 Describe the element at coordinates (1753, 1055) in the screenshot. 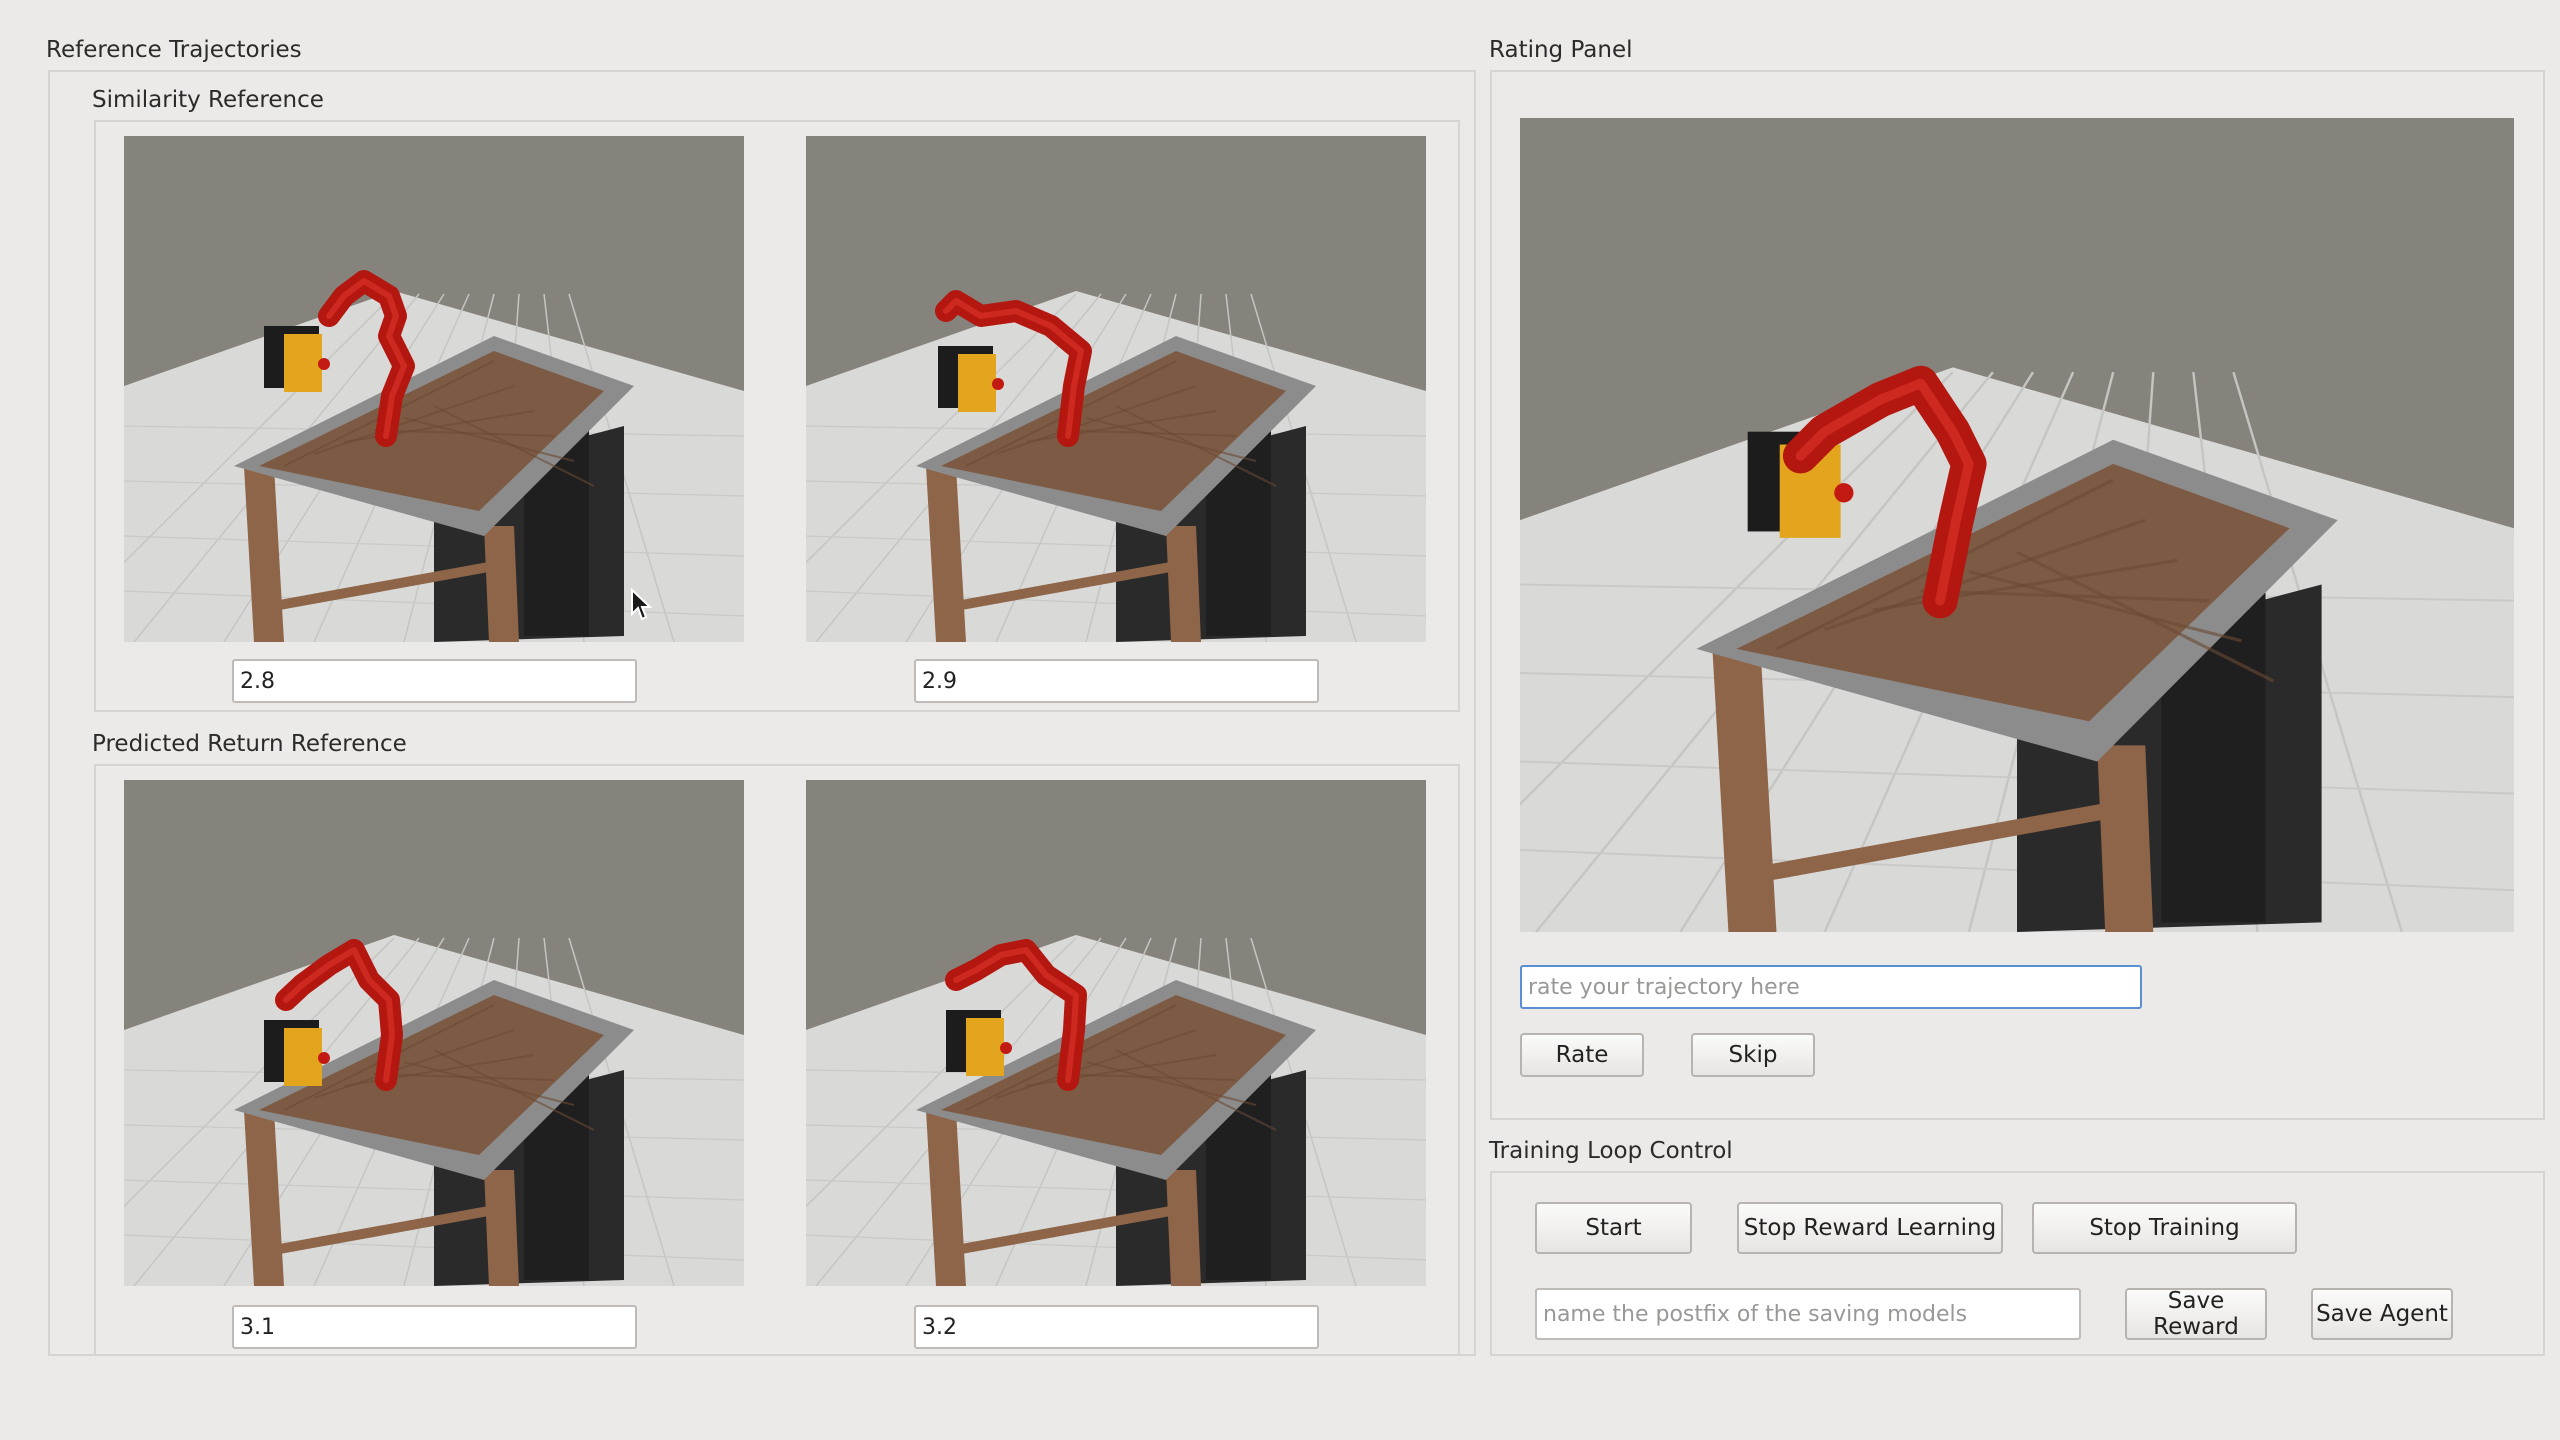

I see `skip-button: Skip` at that location.